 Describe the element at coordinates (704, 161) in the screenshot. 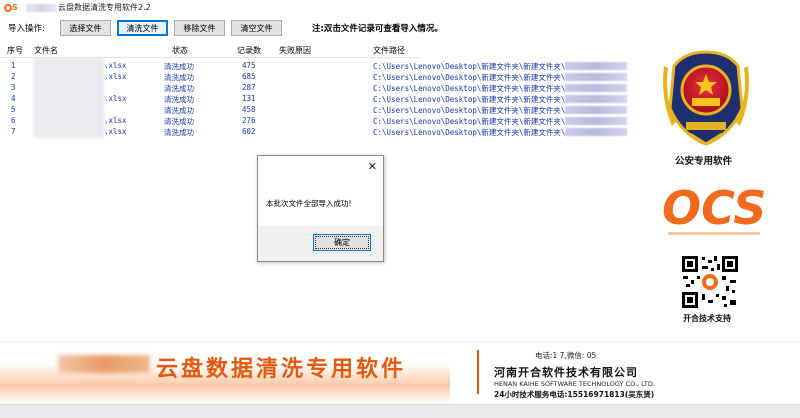

I see `police-software-label: 公安专用软件` at that location.